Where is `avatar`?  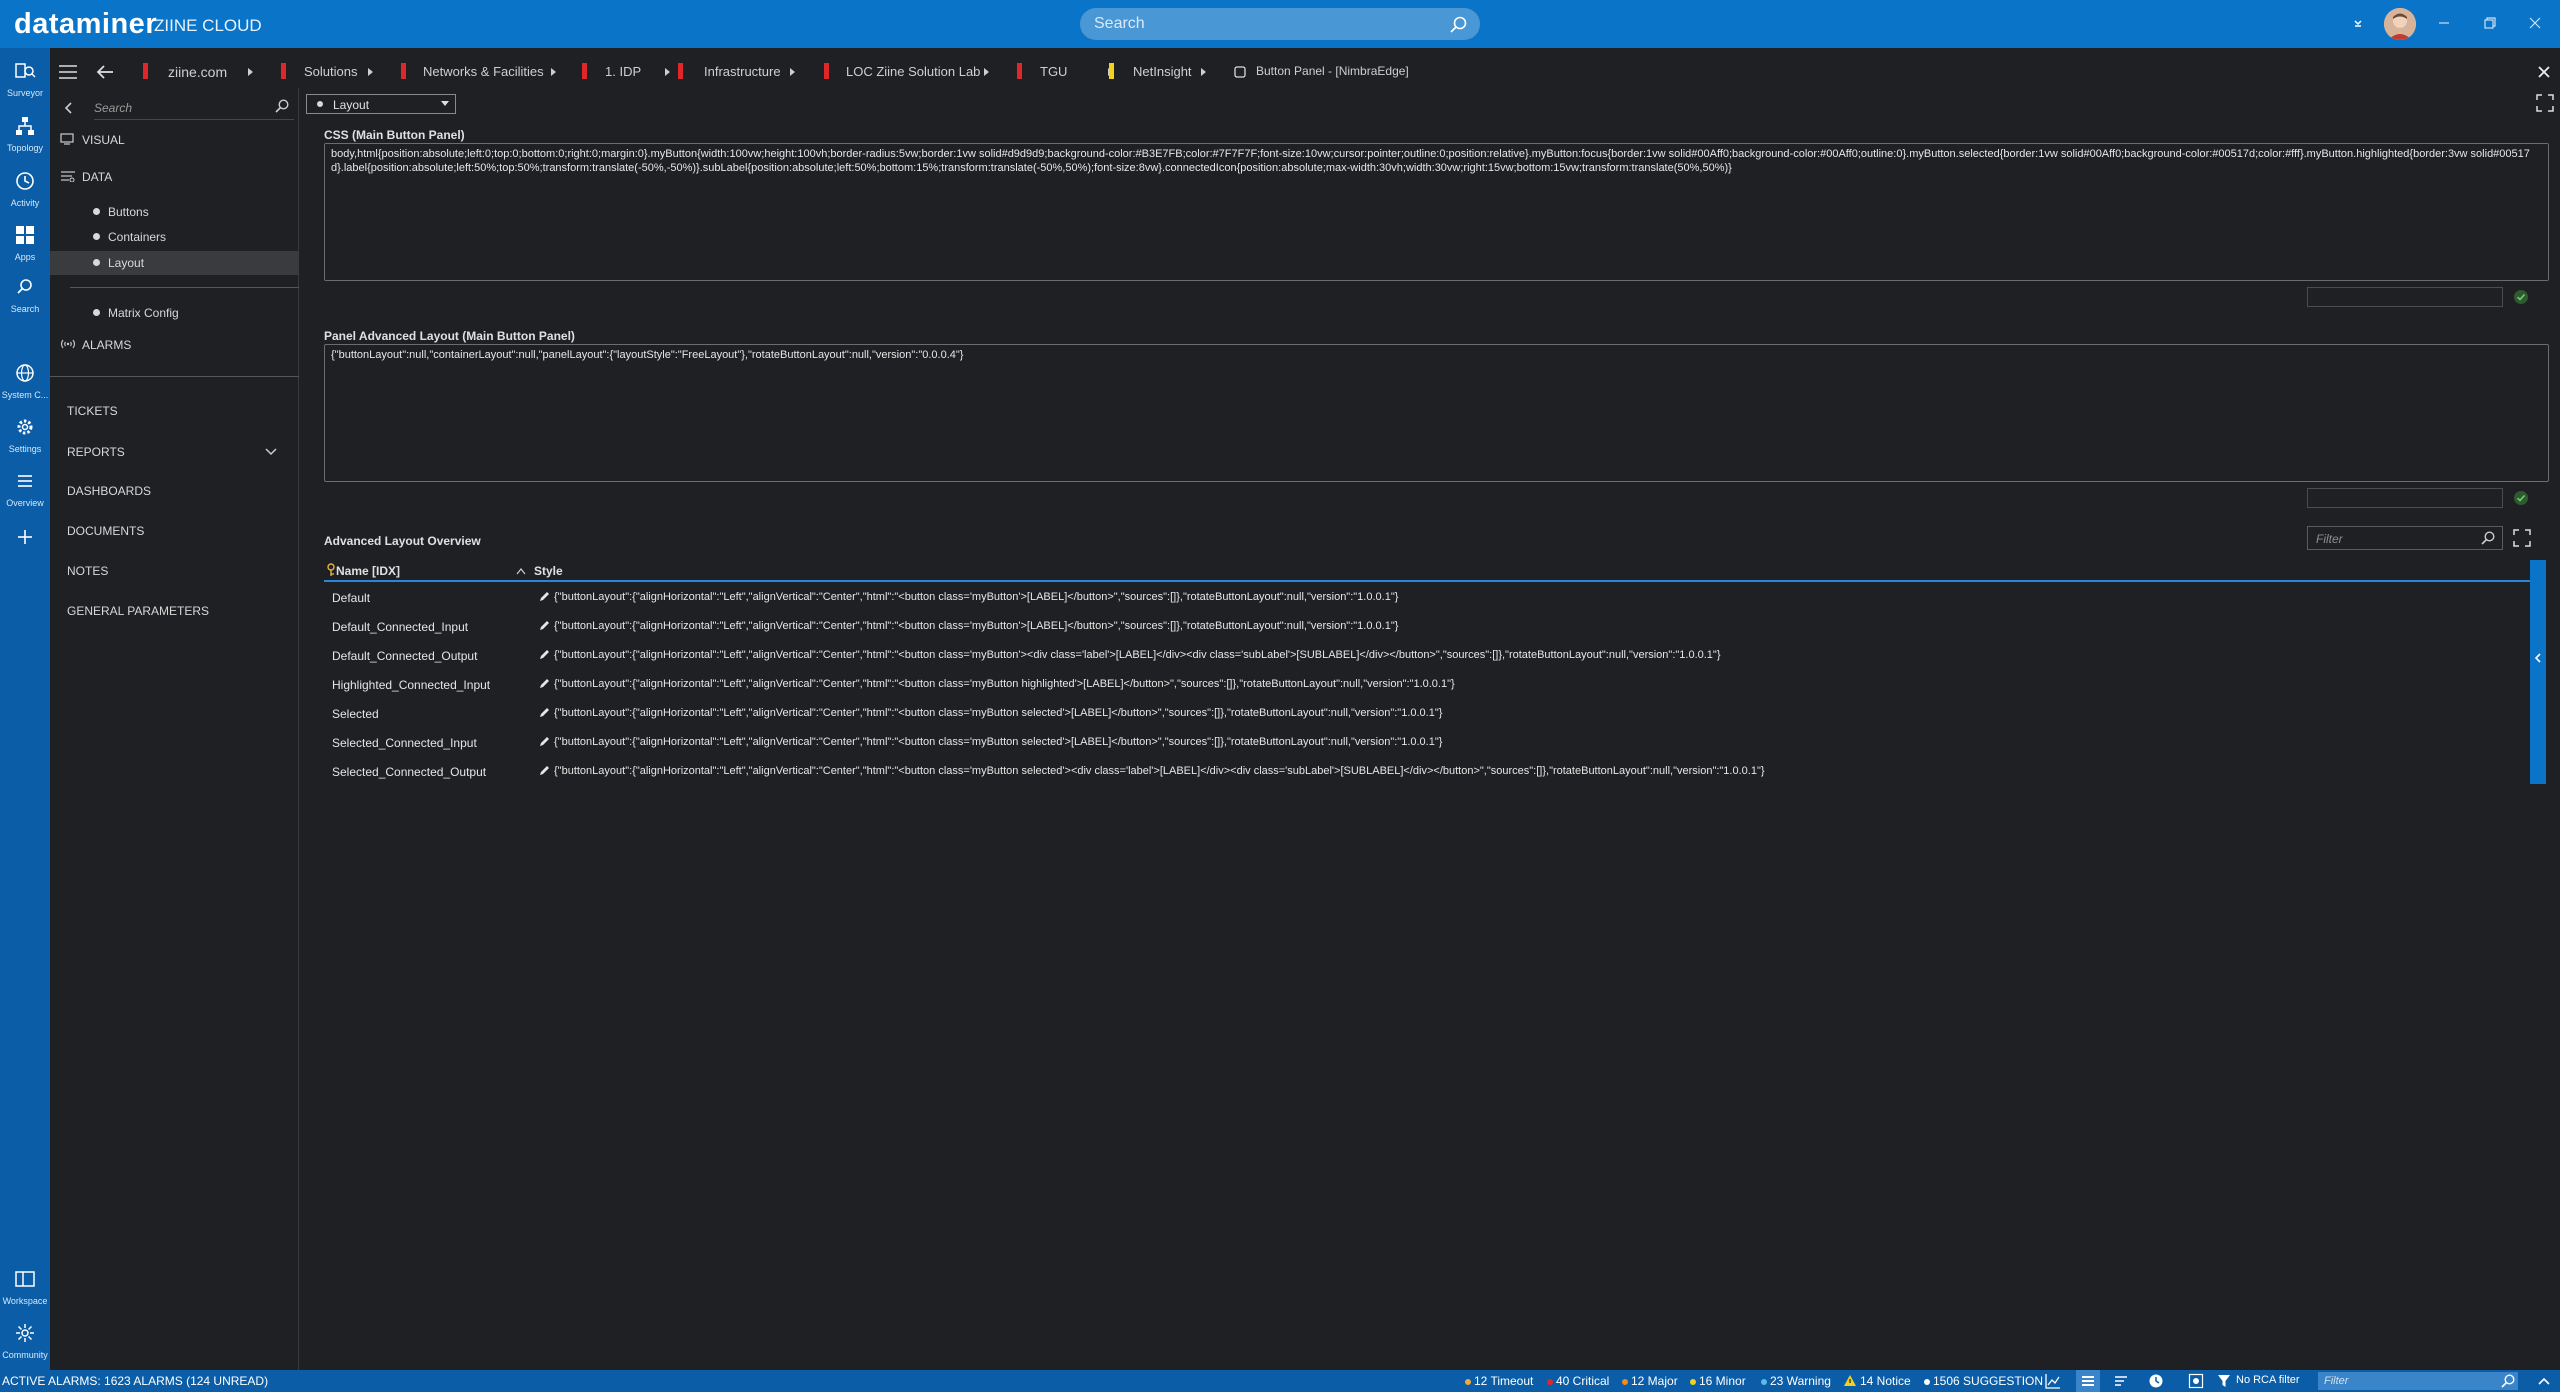
avatar is located at coordinates (2400, 24).